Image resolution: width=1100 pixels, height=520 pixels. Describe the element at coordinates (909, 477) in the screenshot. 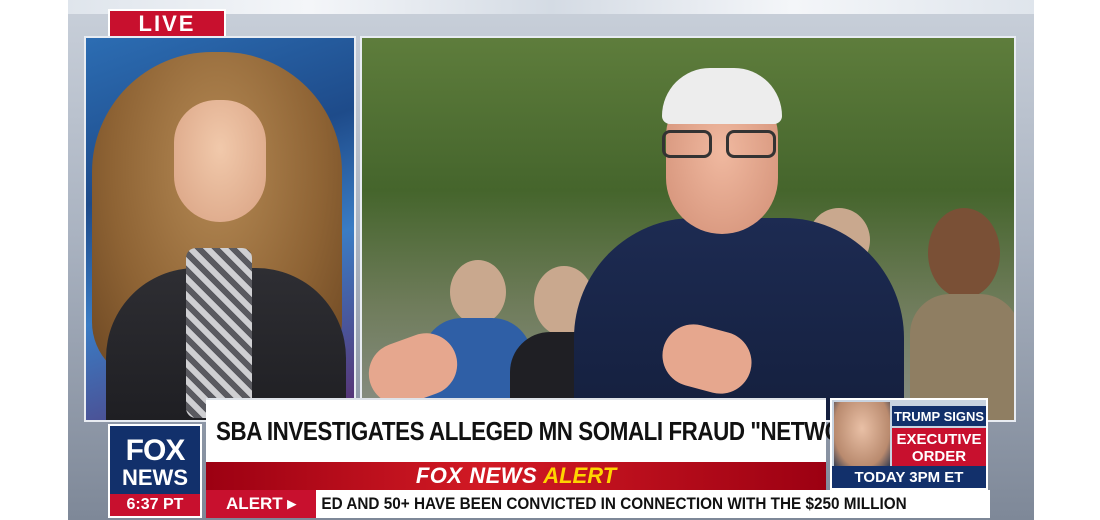

I see `promo-time: TODAY 3PM ET` at that location.